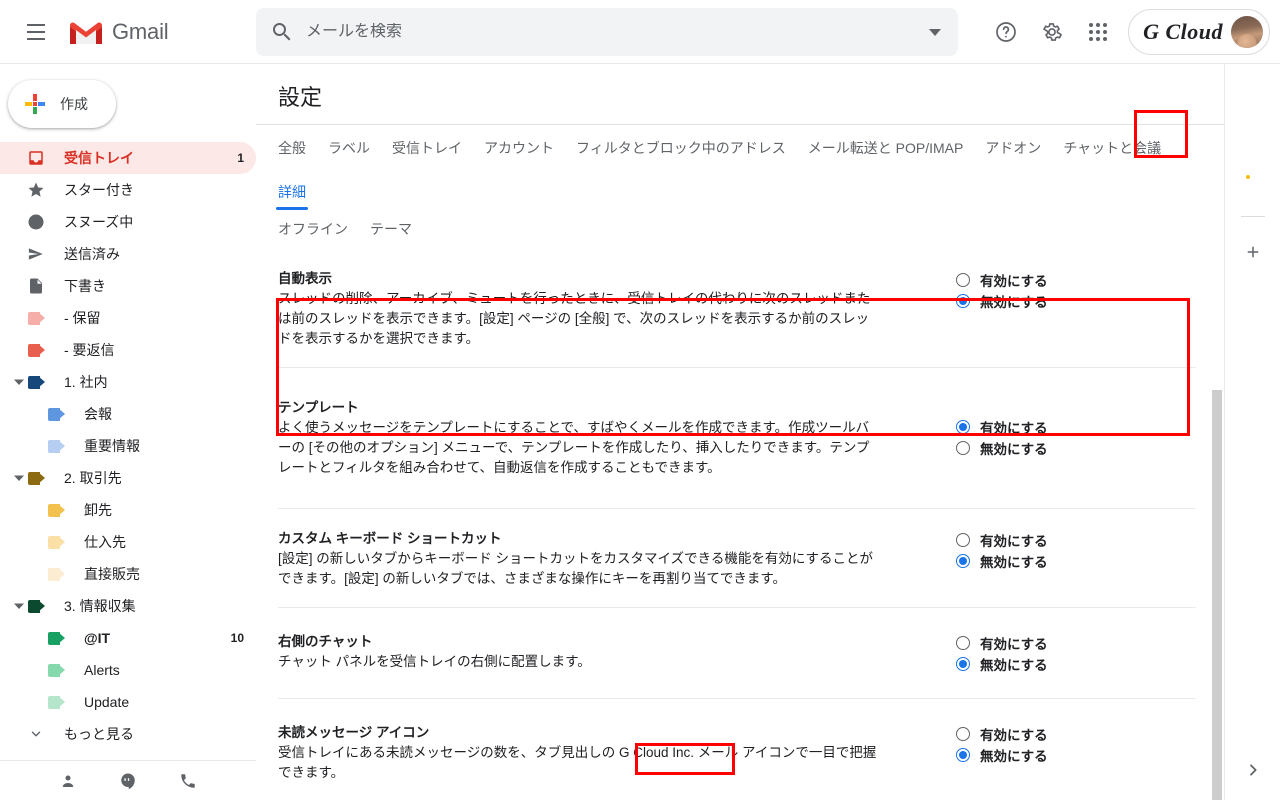  Describe the element at coordinates (349, 147) in the screenshot. I see `tab-labels: ラベル` at that location.